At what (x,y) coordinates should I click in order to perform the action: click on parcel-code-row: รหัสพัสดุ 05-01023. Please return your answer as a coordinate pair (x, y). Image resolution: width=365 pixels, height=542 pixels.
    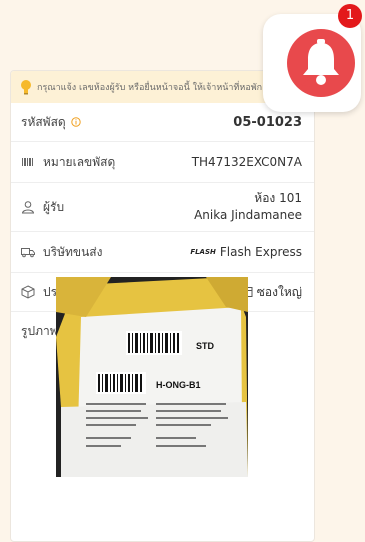
    Looking at the image, I should click on (162, 122).